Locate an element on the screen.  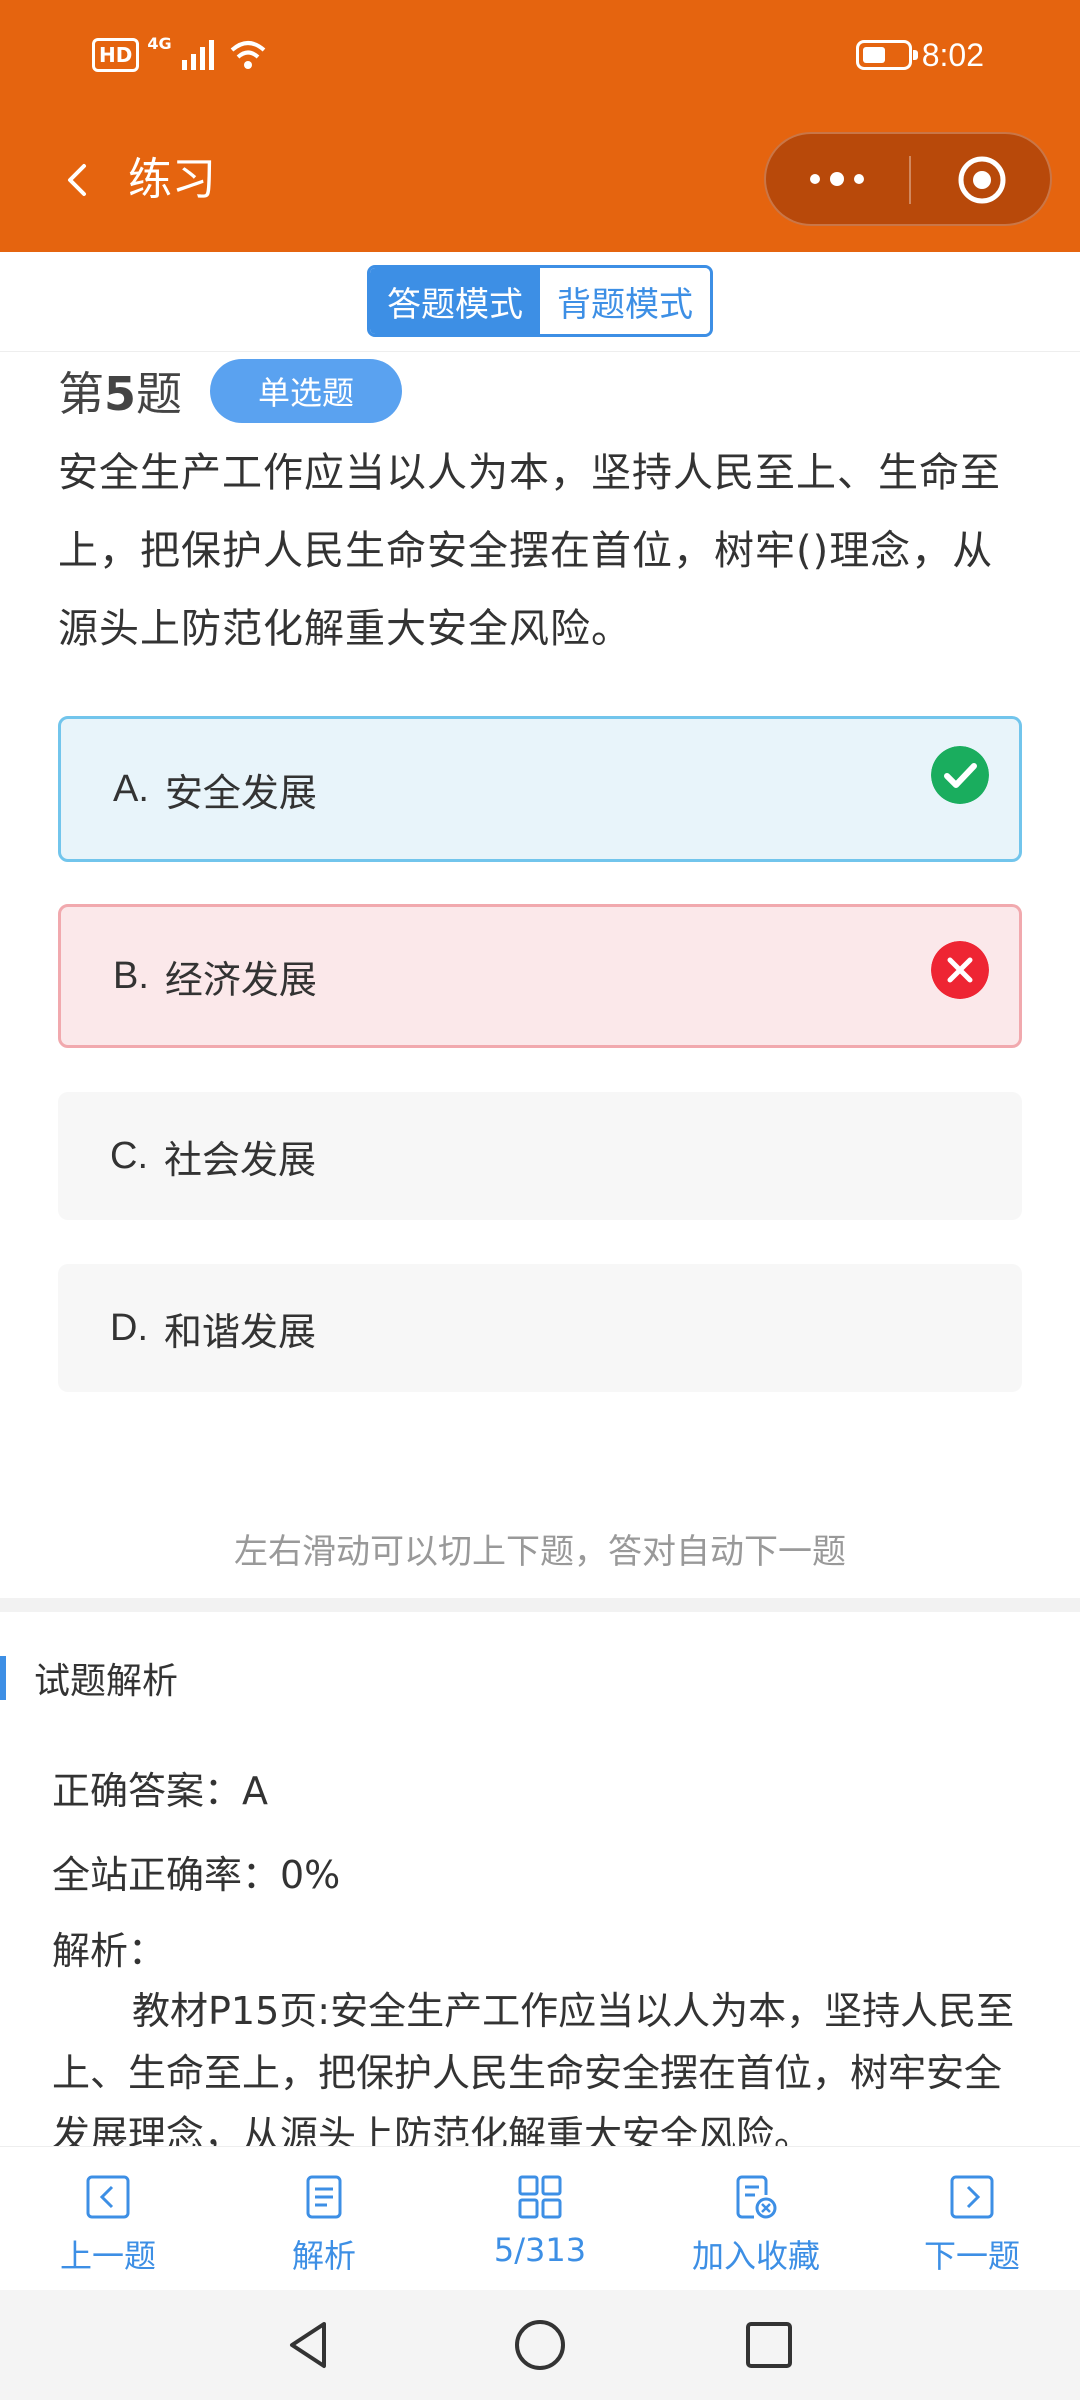
nav-label: 上一题 is located at coordinates (107, 2256).